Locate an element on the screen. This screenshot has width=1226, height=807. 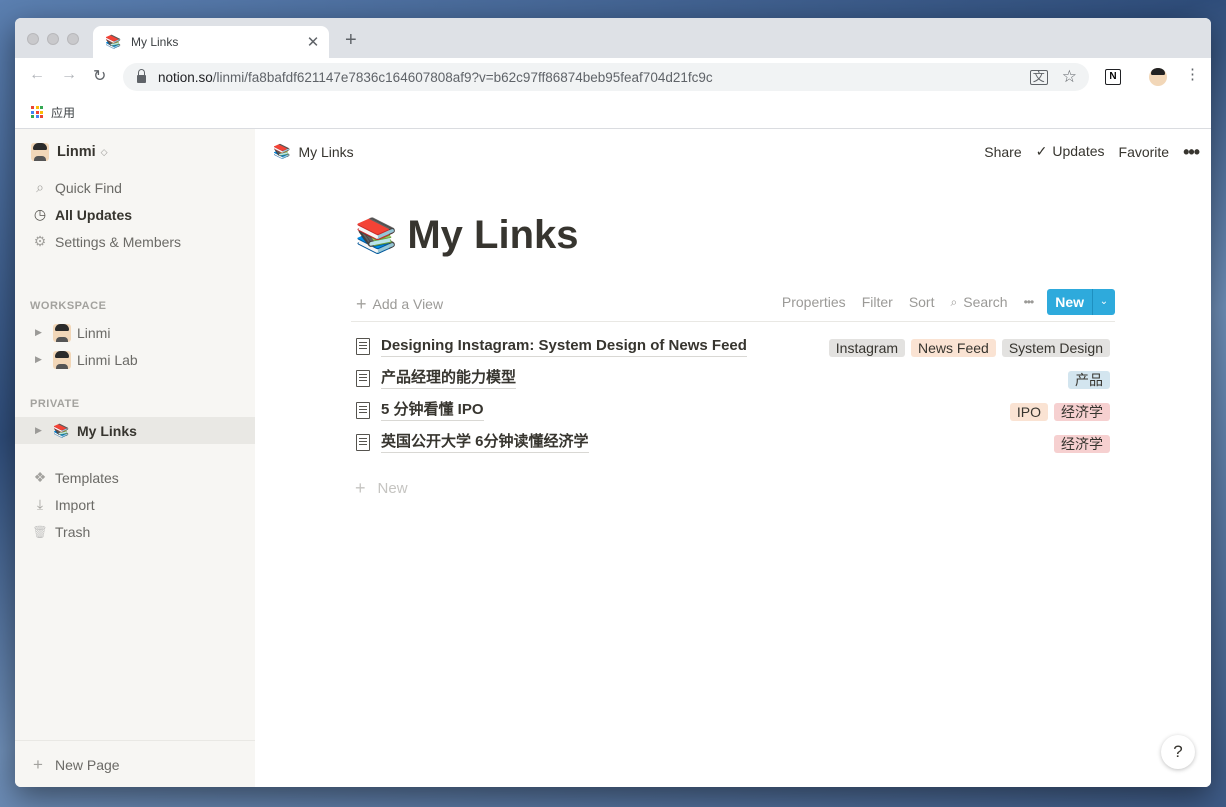
profile-avatar is located at coordinates (1158, 77).